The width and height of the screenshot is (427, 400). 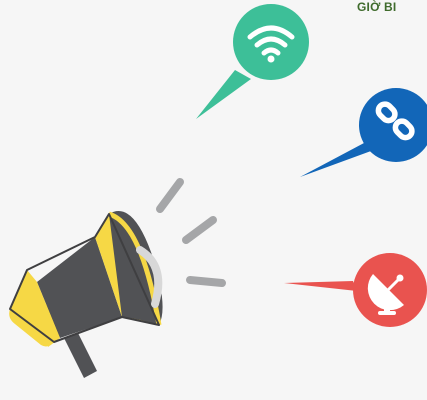 I want to click on sound-lines, so click(x=191, y=232).